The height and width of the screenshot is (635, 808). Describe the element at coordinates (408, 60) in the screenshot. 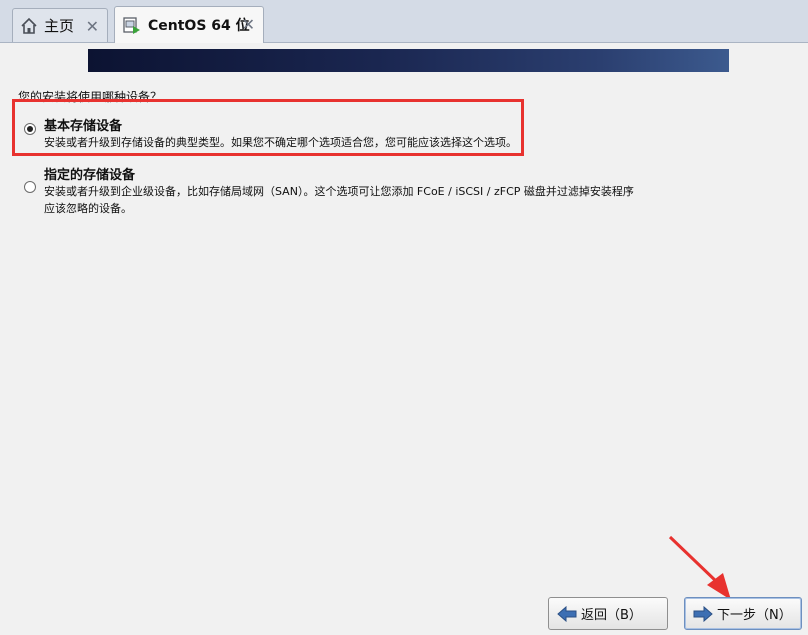

I see `installer-banner` at that location.